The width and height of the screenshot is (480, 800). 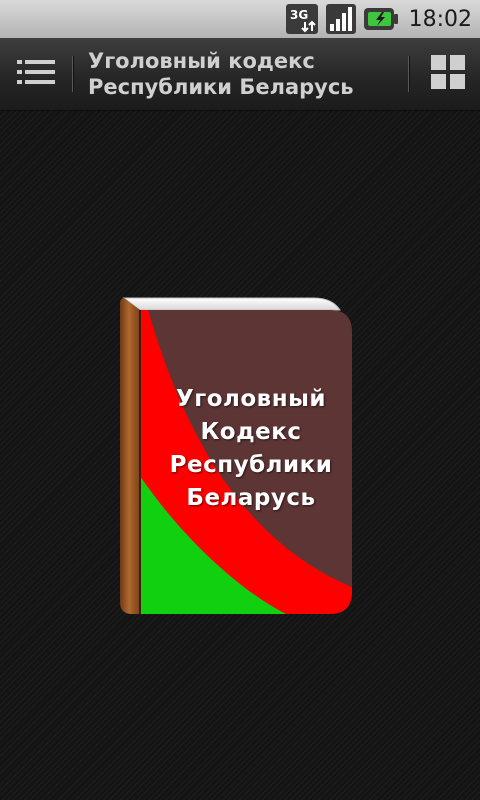 I want to click on menu-button, so click(x=36, y=74).